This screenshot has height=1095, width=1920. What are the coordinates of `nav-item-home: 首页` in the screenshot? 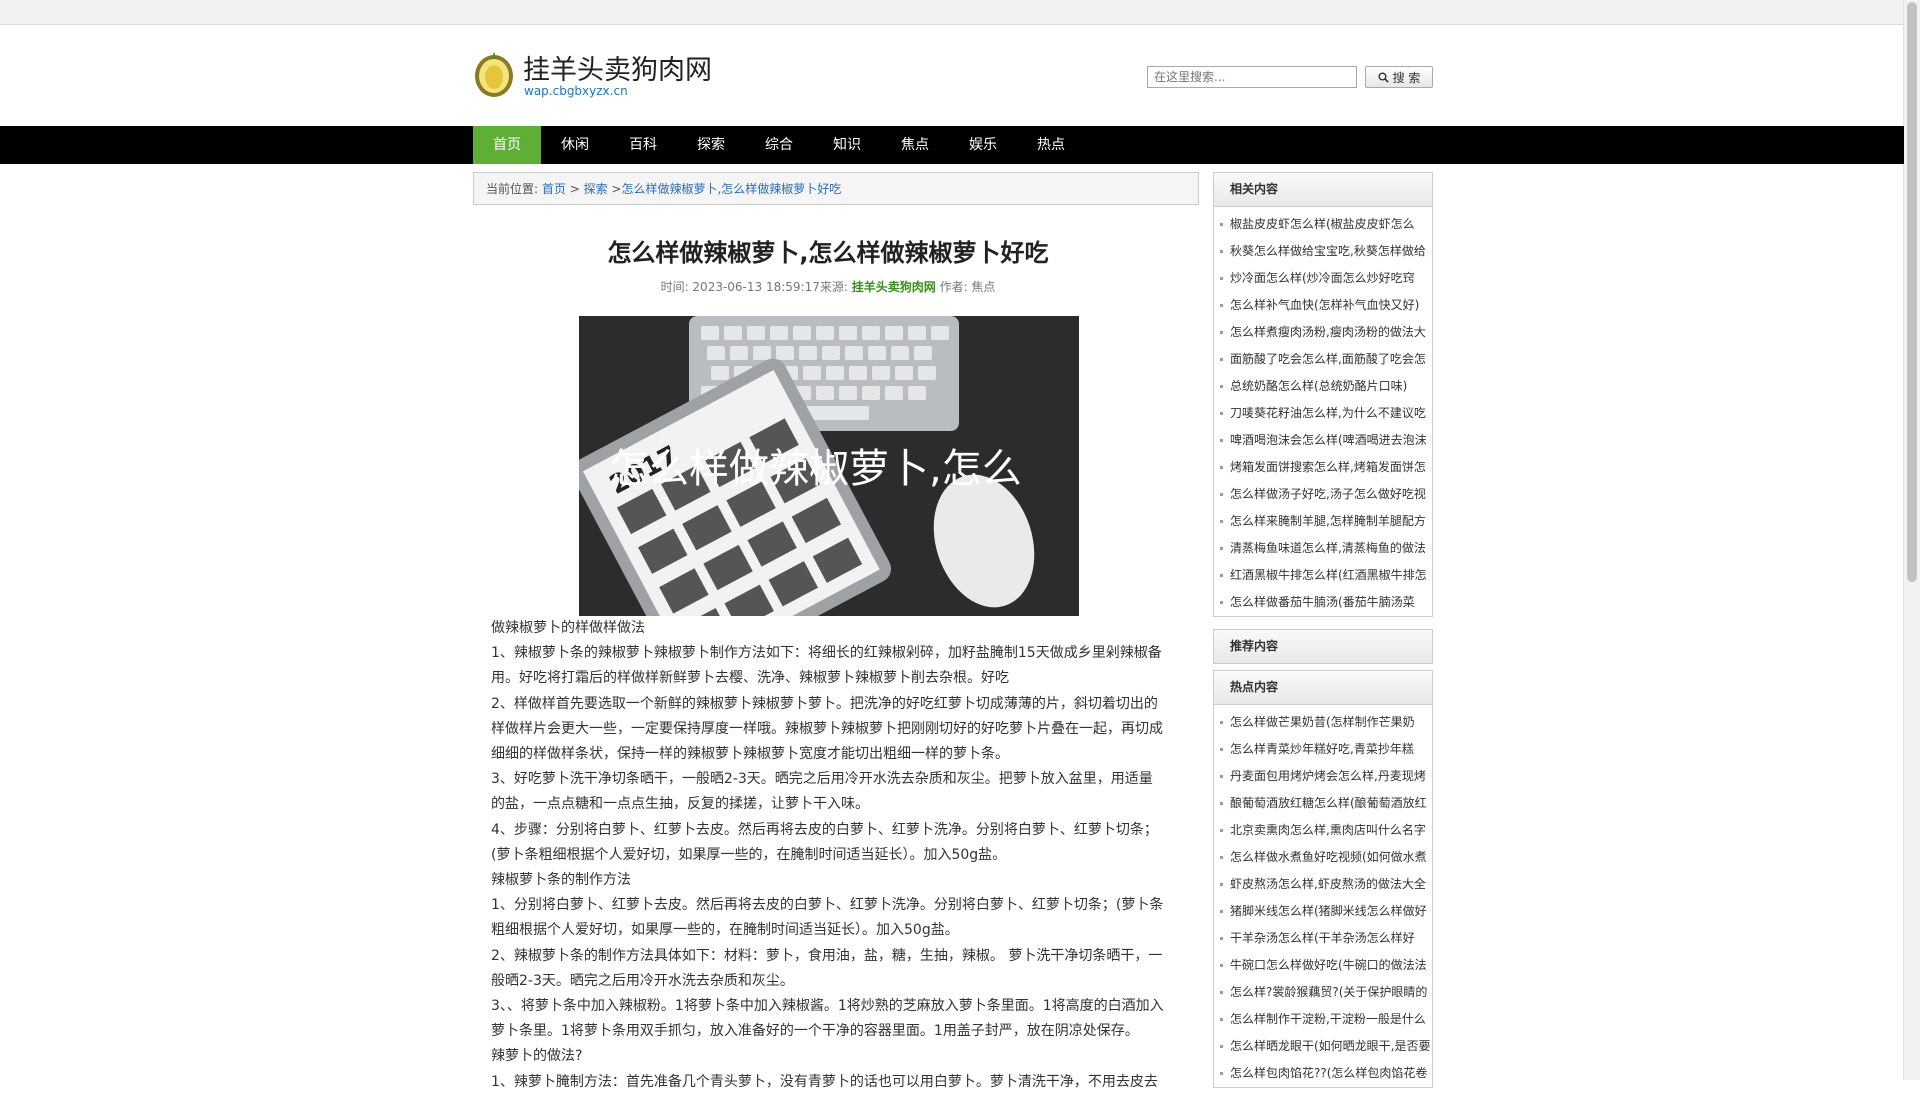 It's located at (507, 145).